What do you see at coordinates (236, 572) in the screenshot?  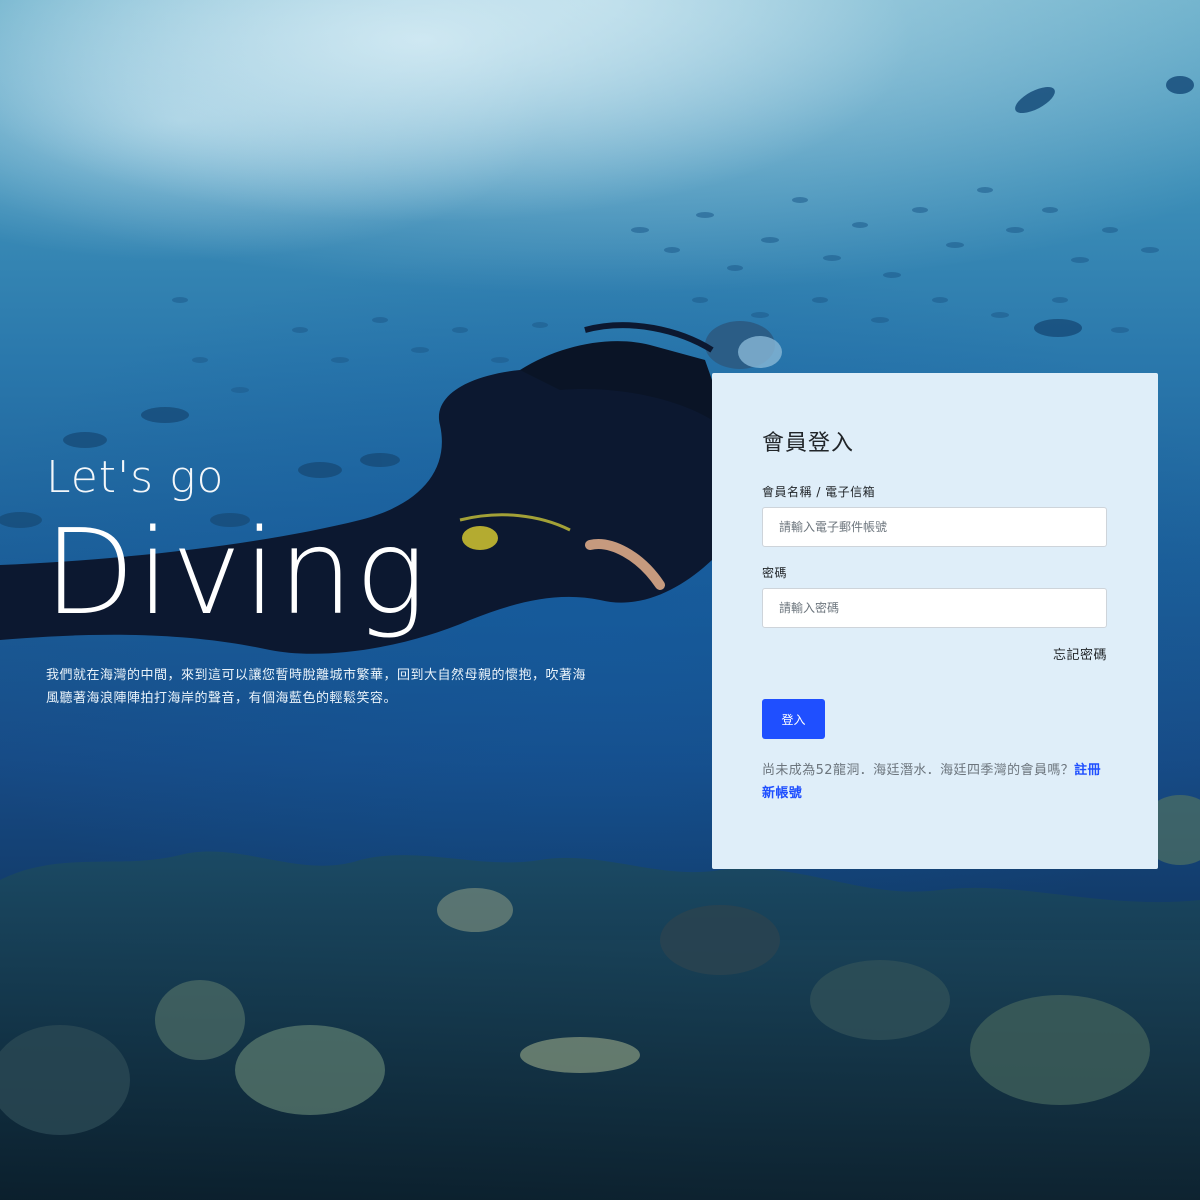 I see `hero-headline: Diving` at bounding box center [236, 572].